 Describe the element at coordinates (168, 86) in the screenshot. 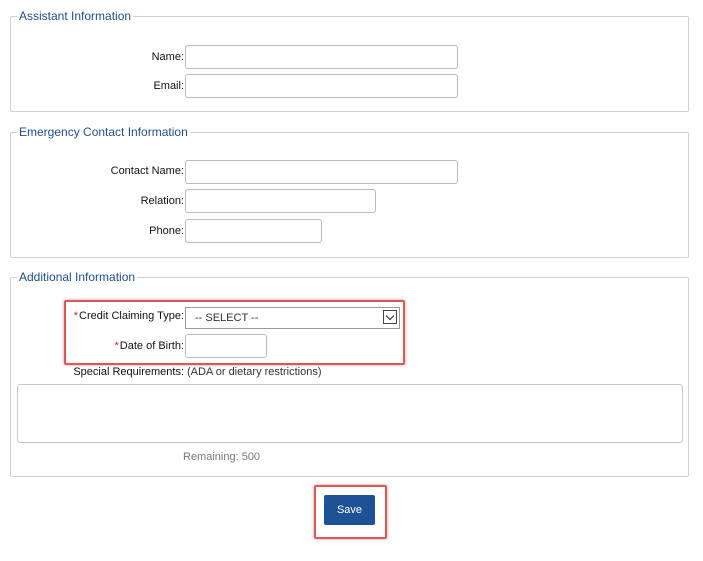

I see `email-label: Email:` at that location.